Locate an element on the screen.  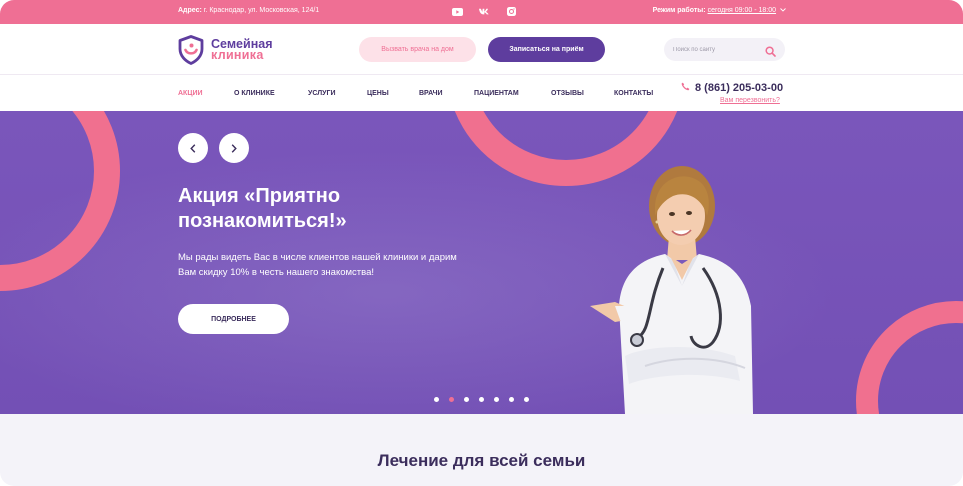
prev-slide-button is located at coordinates (193, 148).